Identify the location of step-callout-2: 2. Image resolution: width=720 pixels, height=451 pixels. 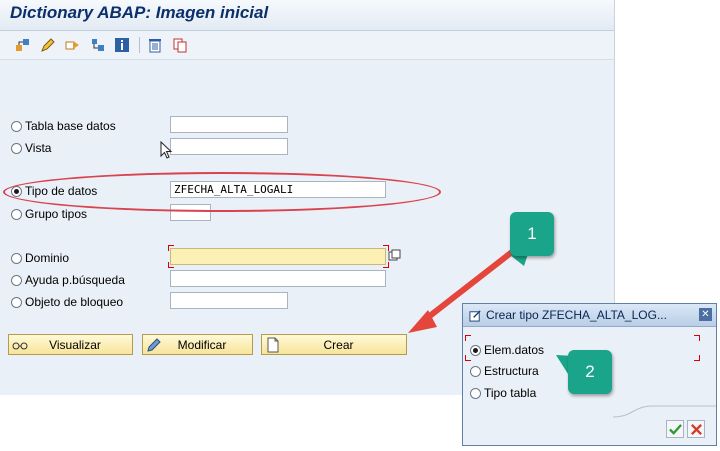
(590, 372).